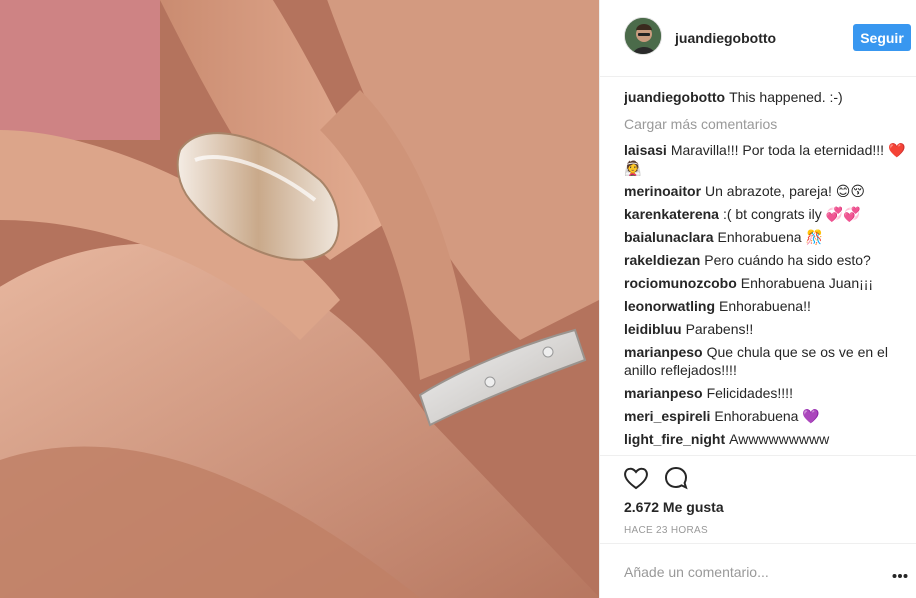  I want to click on comment-username: light_fire_night, so click(674, 439).